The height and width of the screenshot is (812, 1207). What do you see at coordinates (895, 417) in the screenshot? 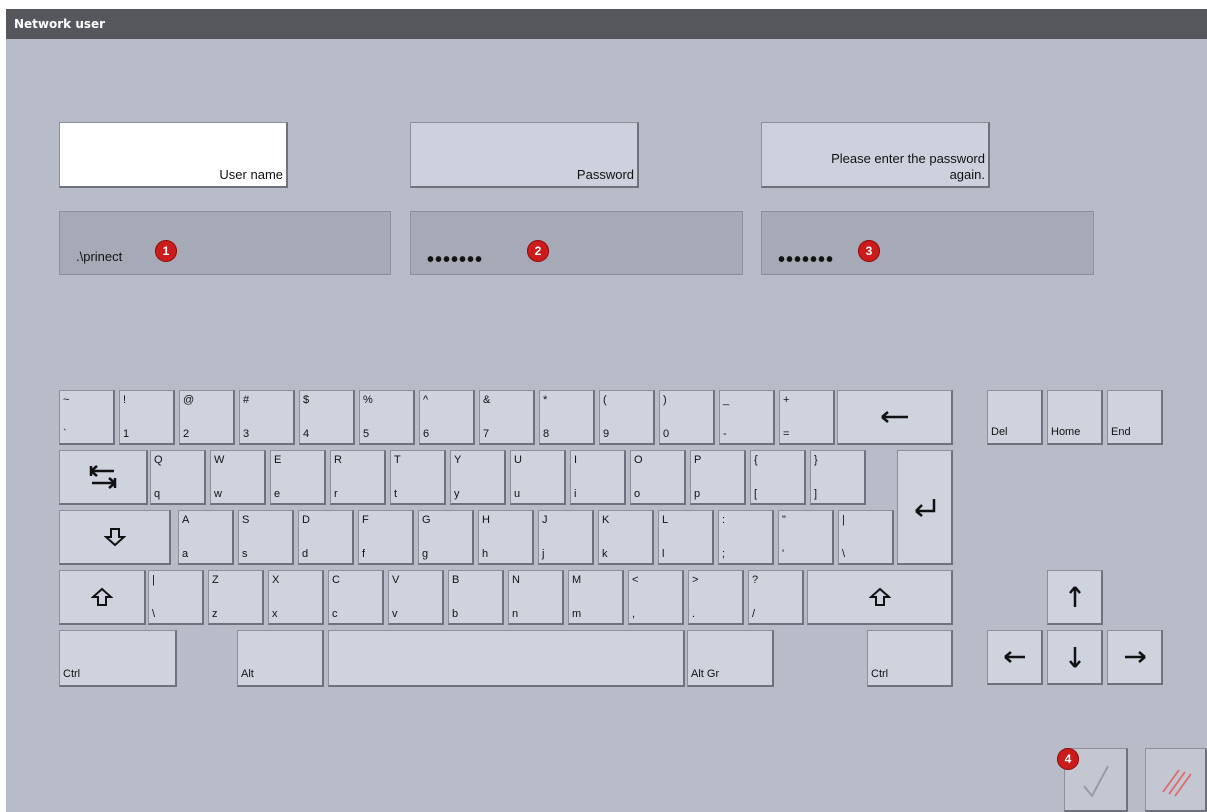
I see `backspace-key` at bounding box center [895, 417].